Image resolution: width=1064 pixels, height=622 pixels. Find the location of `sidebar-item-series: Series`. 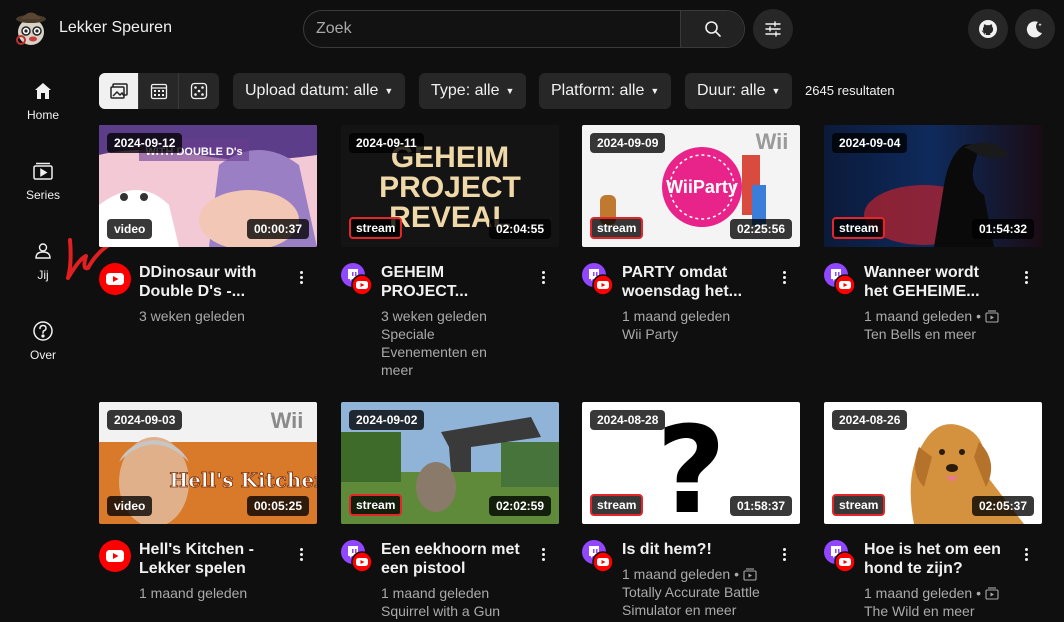

sidebar-item-series: Series is located at coordinates (43, 184).